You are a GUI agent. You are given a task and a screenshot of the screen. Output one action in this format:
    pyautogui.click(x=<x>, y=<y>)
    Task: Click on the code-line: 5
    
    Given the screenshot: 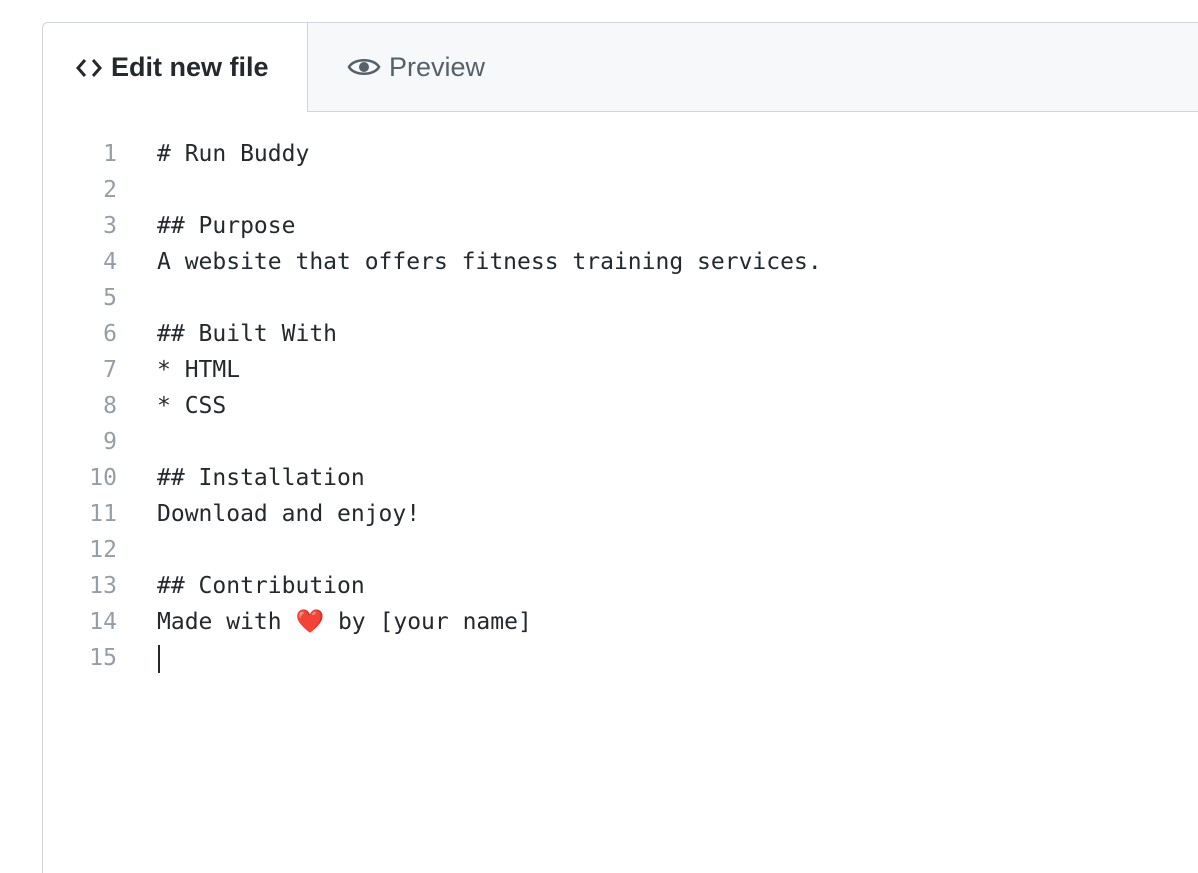 What is the action you would take?
    pyautogui.click(x=620, y=298)
    